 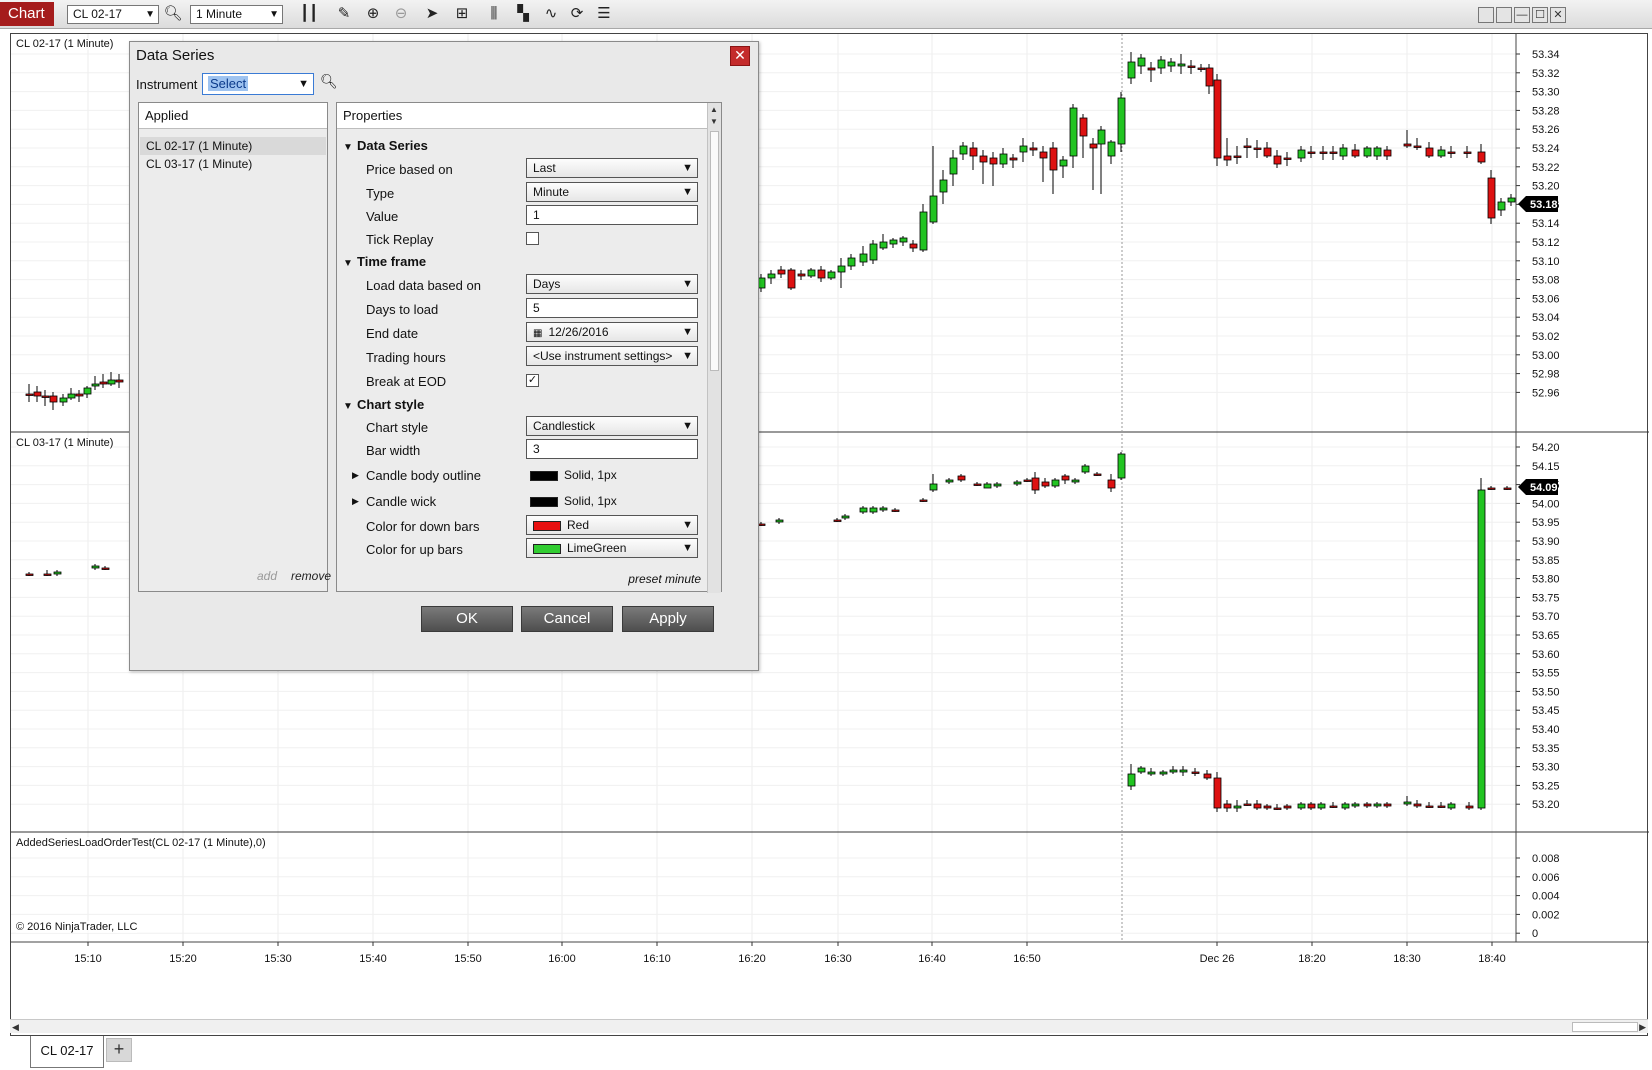 What do you see at coordinates (577, 14) in the screenshot?
I see `refresh-icon: ⟳` at bounding box center [577, 14].